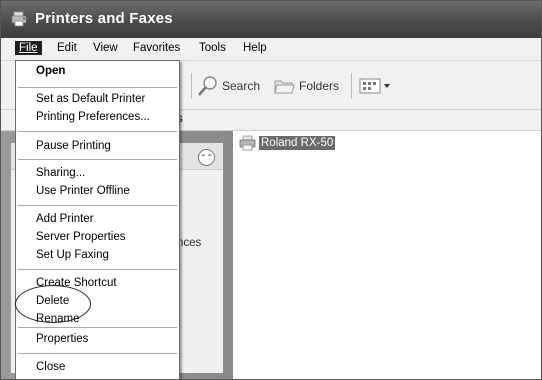 This screenshot has height=380, width=542. What do you see at coordinates (271, 19) in the screenshot?
I see `title-bar: Printers and Faxes` at bounding box center [271, 19].